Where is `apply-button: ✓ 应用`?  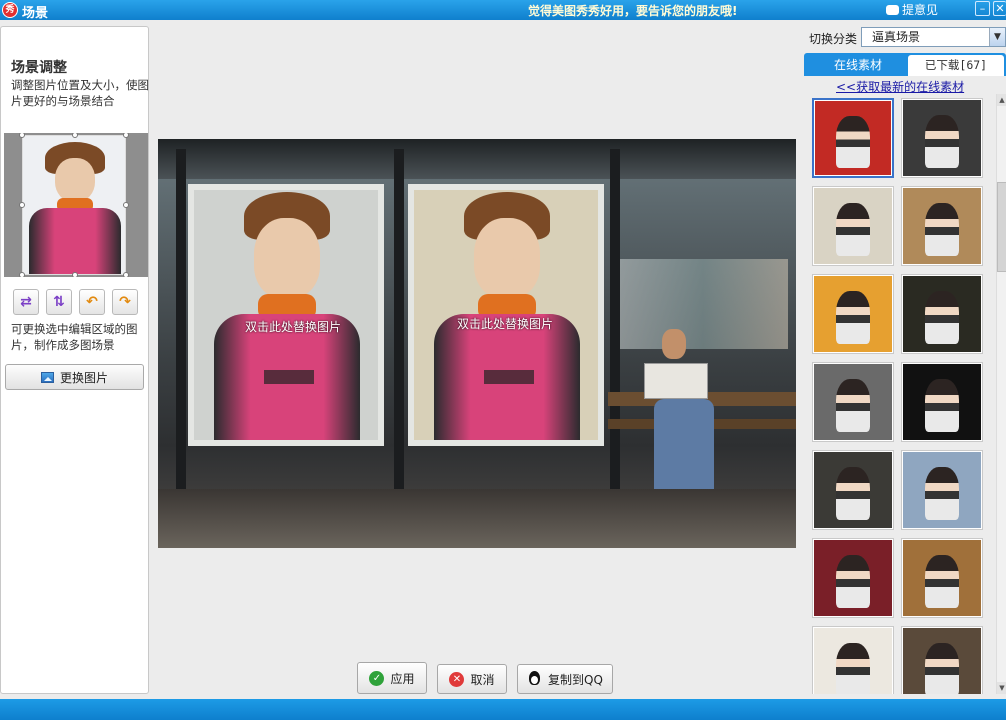 apply-button: ✓ 应用 is located at coordinates (392, 678).